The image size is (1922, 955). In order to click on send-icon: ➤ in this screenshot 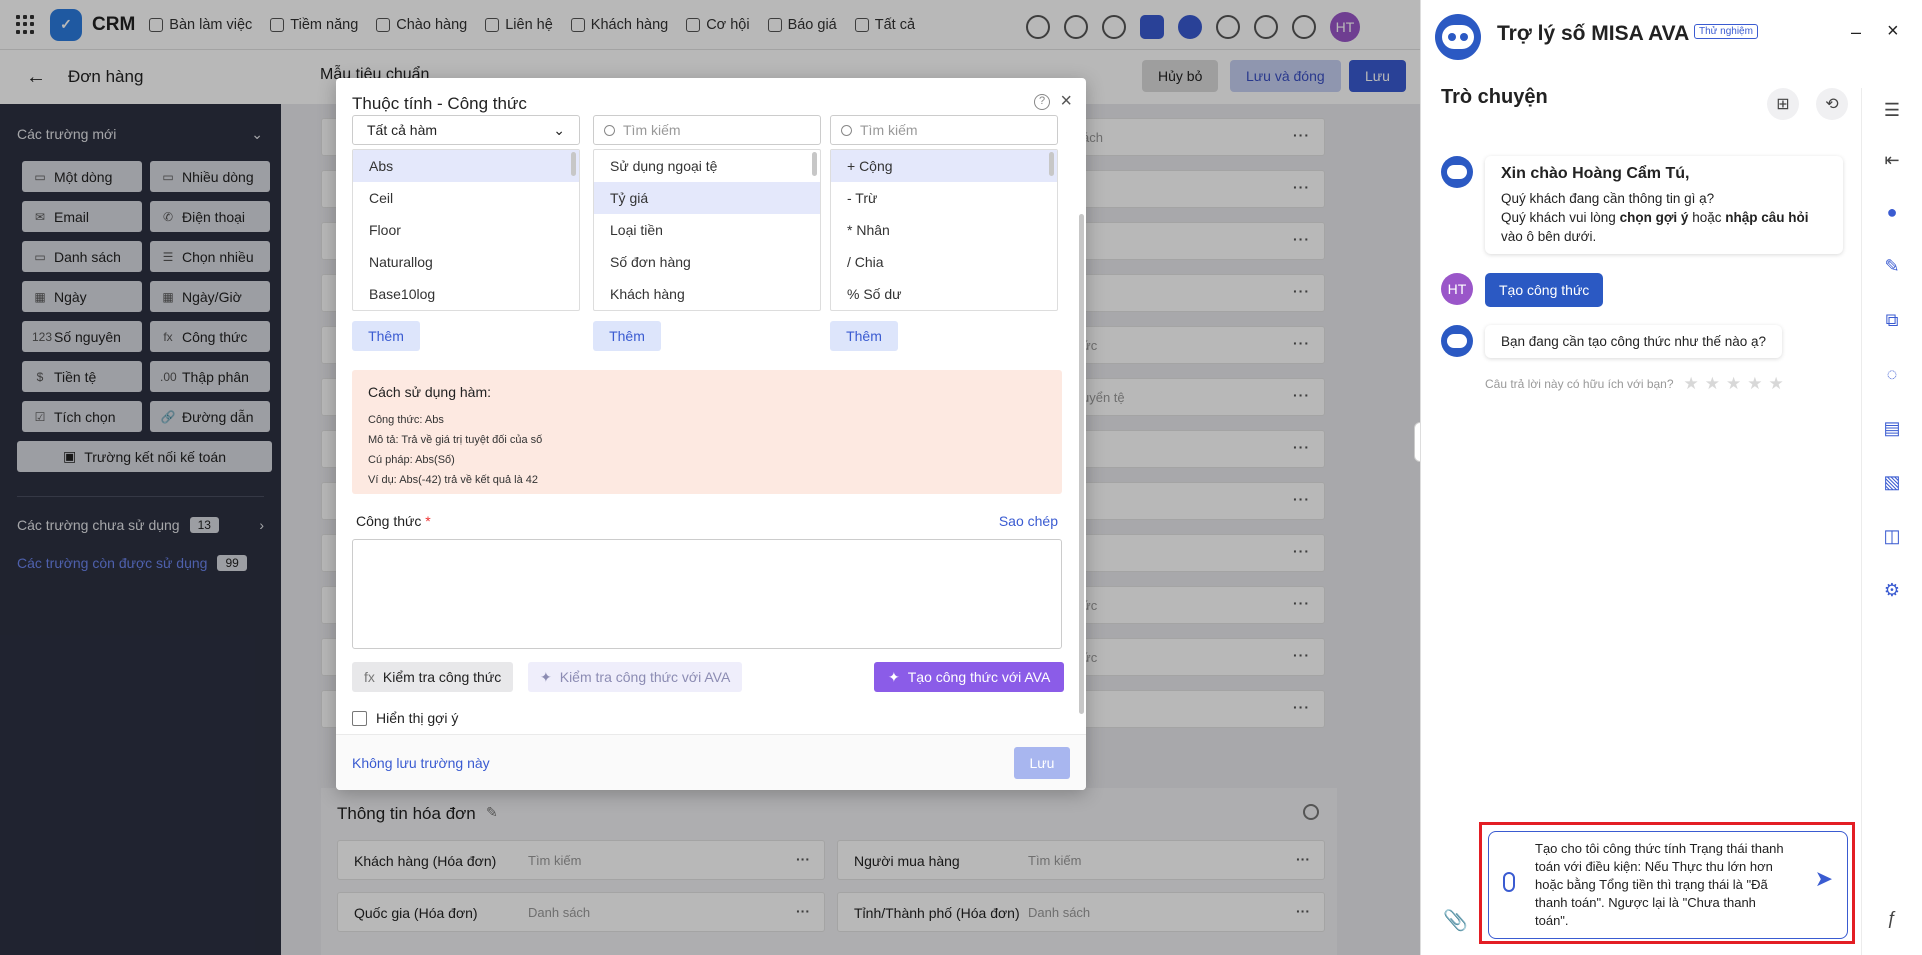, I will do `click(1824, 879)`.